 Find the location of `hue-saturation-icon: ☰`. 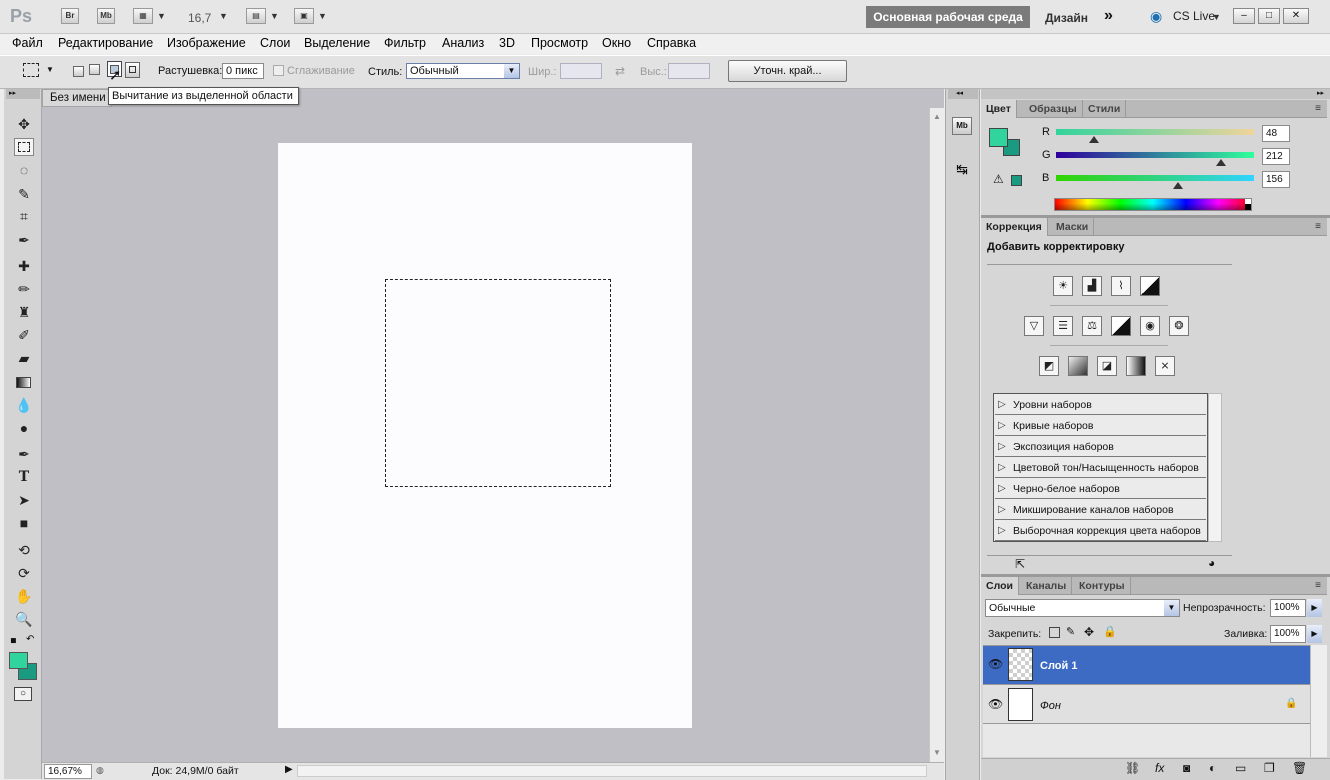

hue-saturation-icon: ☰ is located at coordinates (1063, 326).